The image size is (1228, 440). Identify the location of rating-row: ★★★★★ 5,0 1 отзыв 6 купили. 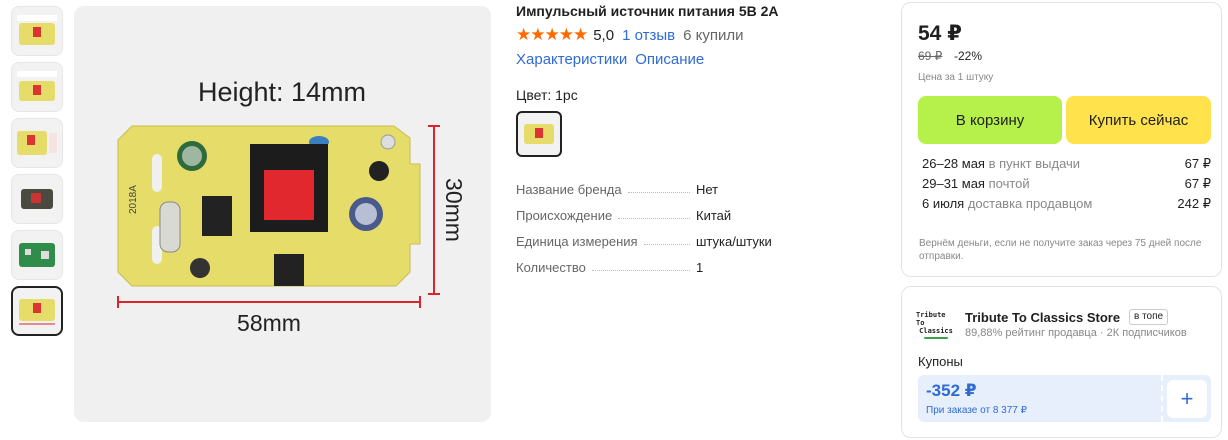
(696, 35).